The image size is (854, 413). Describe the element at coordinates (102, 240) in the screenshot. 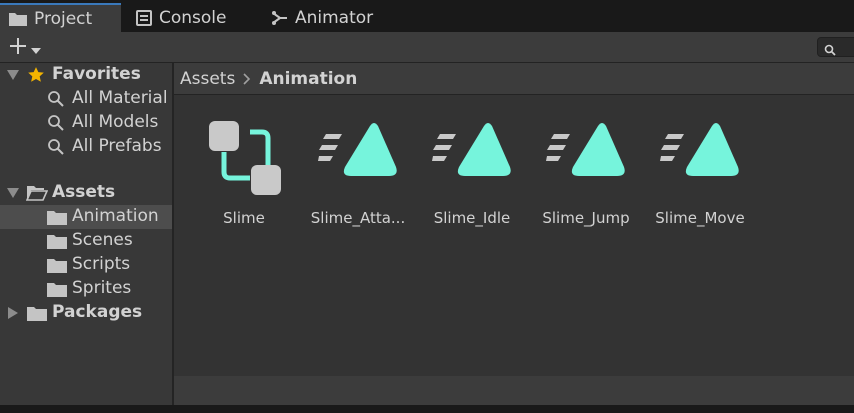

I see `tree-label: Scenes` at that location.